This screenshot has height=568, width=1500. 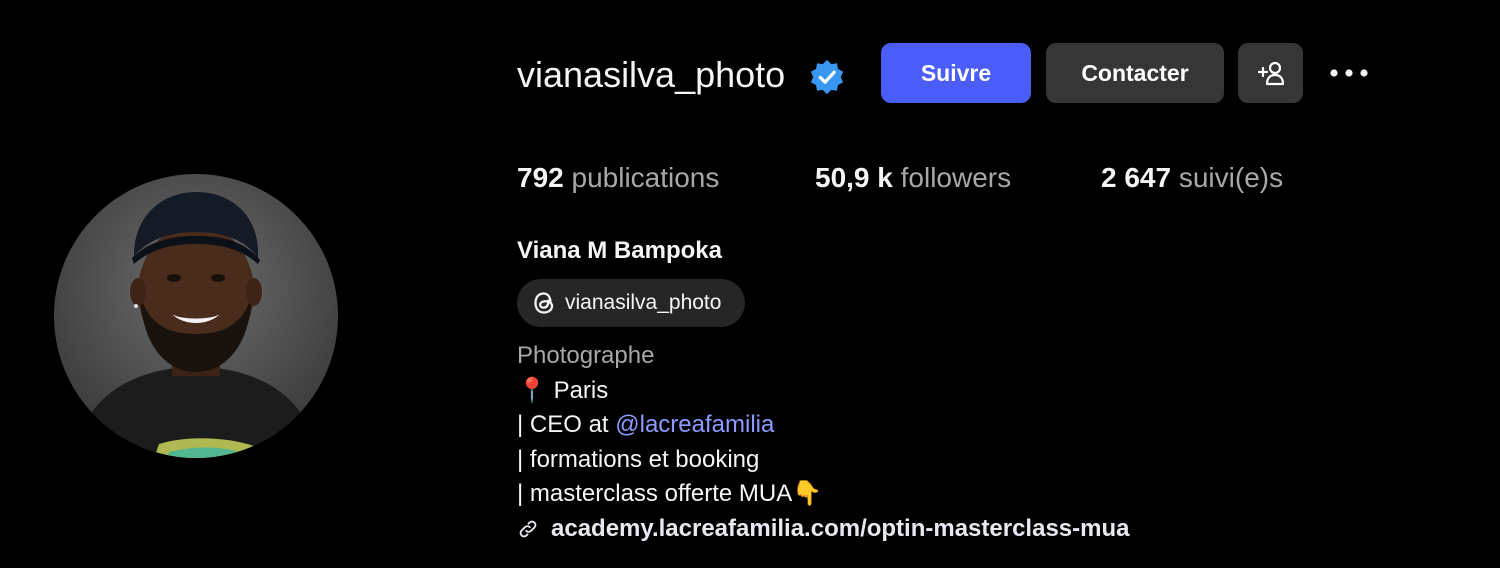 I want to click on contact-button-label: Contacter, so click(x=1135, y=72).